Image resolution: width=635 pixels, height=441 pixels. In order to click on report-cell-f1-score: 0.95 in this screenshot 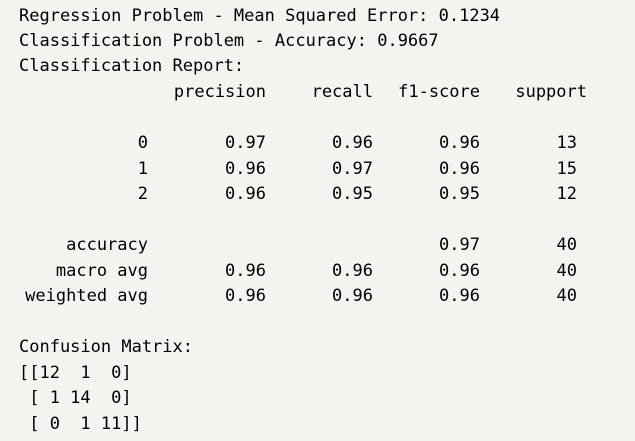, I will do `click(459, 194)`.